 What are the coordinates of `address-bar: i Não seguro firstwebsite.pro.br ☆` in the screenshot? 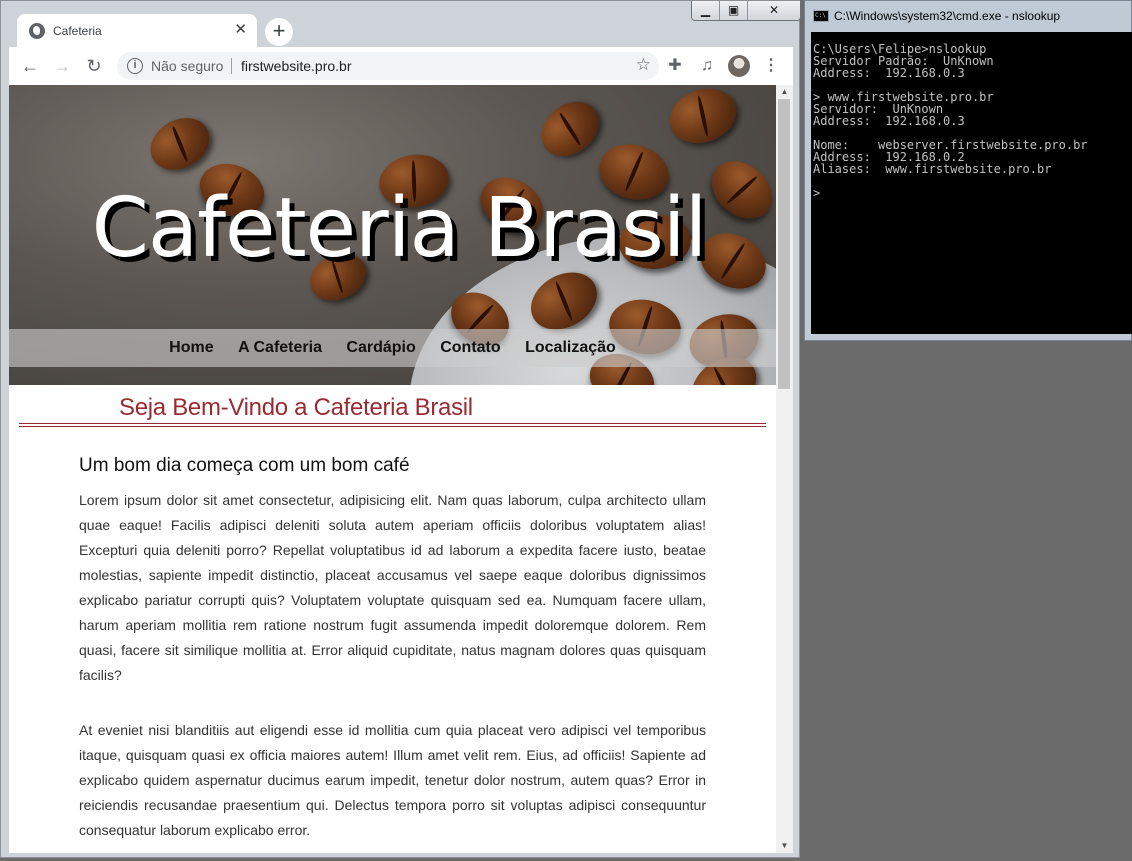 It's located at (388, 66).